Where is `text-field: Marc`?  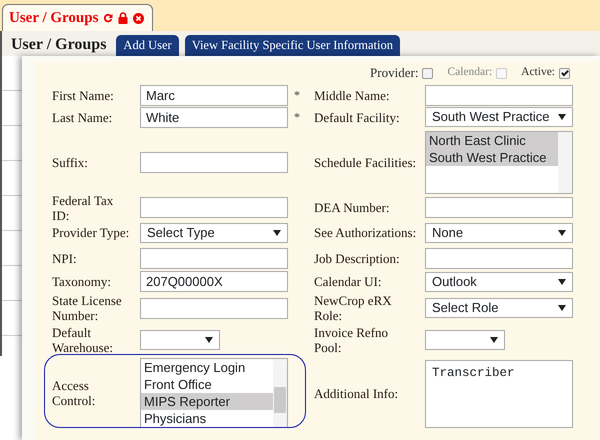 text-field: Marc is located at coordinates (214, 95).